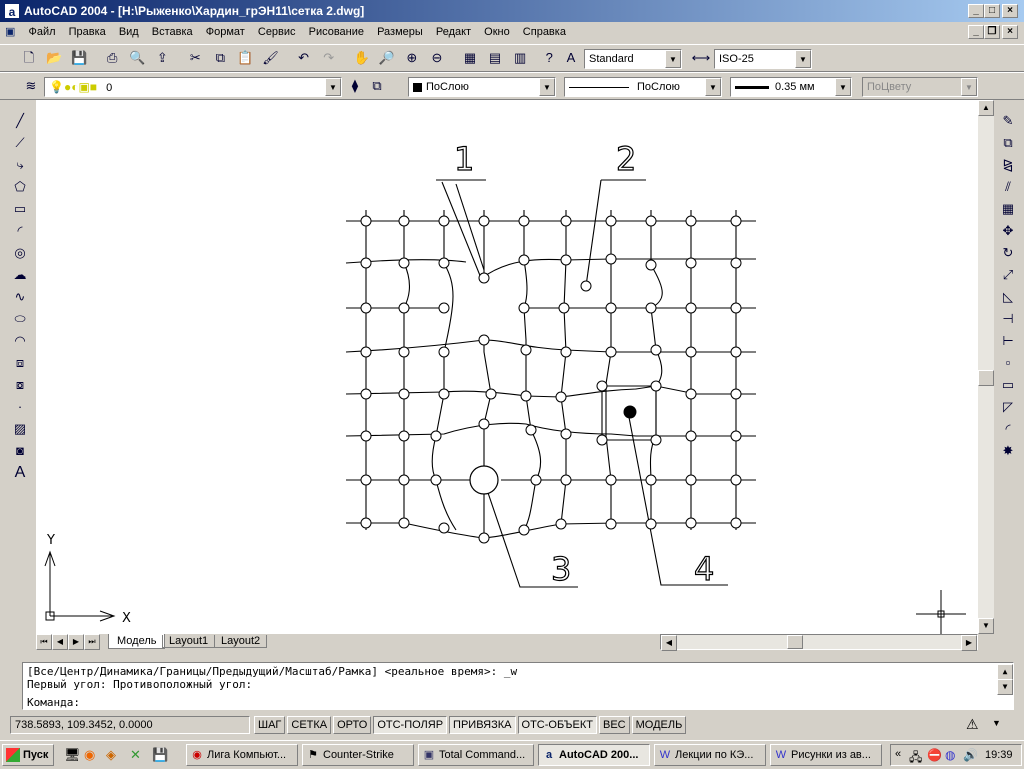 Image resolution: width=1024 pixels, height=769 pixels. What do you see at coordinates (72, 755) in the screenshot?
I see `desktop-icon: 🖥` at bounding box center [72, 755].